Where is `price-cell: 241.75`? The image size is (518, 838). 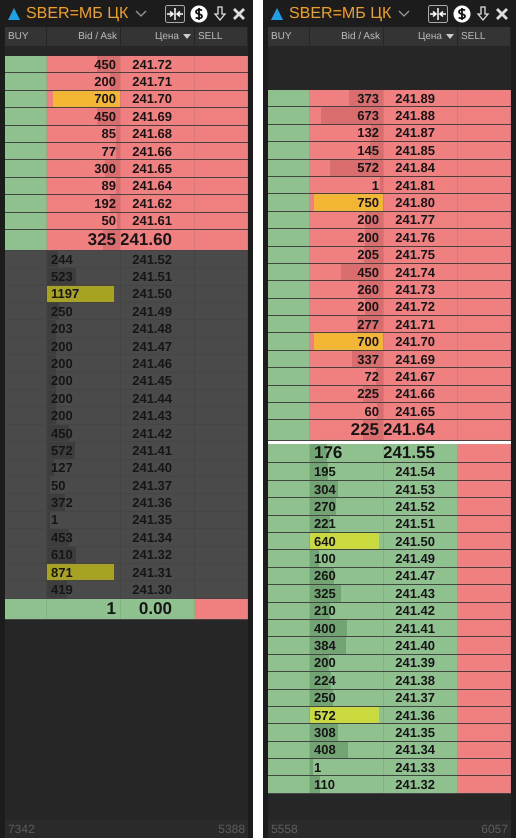
price-cell: 241.75 is located at coordinates (421, 254).